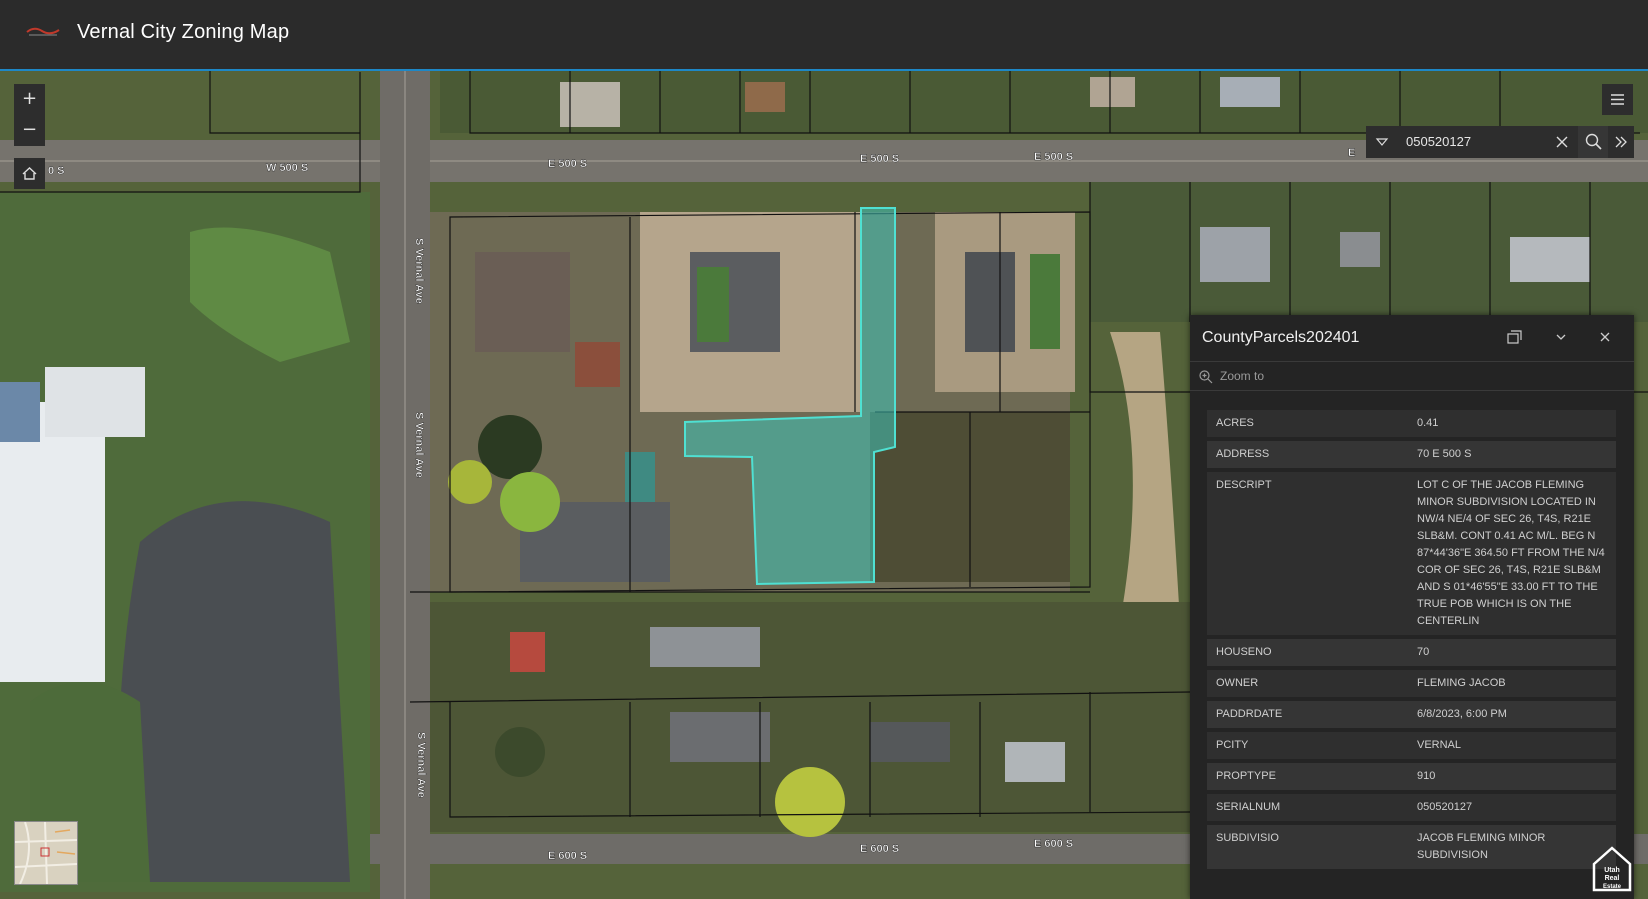 This screenshot has height=899, width=1648. What do you see at coordinates (1307, 847) in the screenshot?
I see `field-name: SUBDIVISIO` at bounding box center [1307, 847].